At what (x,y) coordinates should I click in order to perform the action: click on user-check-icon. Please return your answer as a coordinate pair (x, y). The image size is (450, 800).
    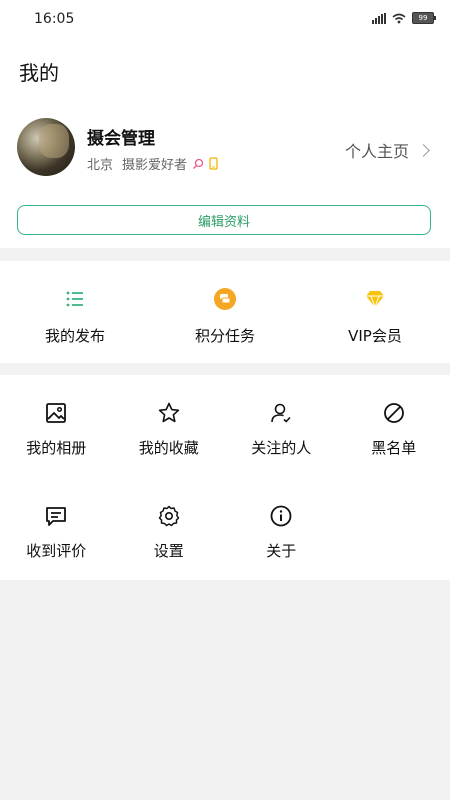
    Looking at the image, I should click on (281, 413).